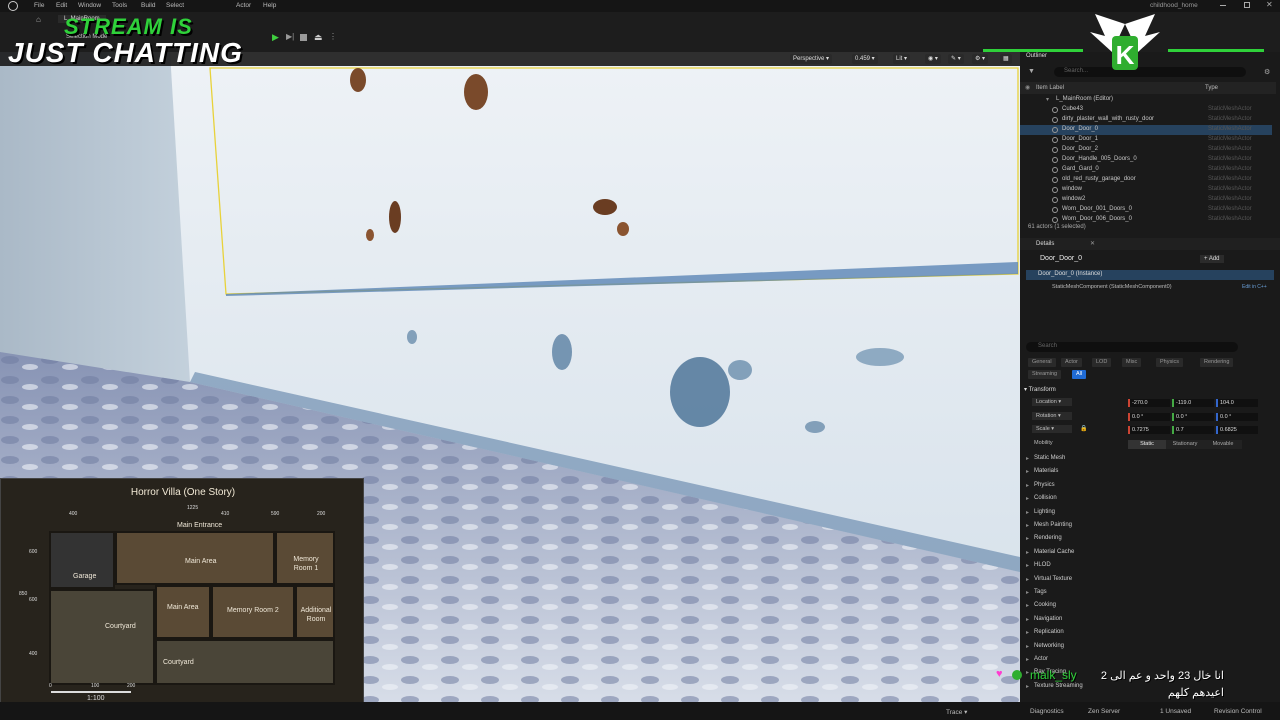  What do you see at coordinates (980, 59) in the screenshot?
I see `snap-settings-icon: ⚙ ▾` at bounding box center [980, 59].